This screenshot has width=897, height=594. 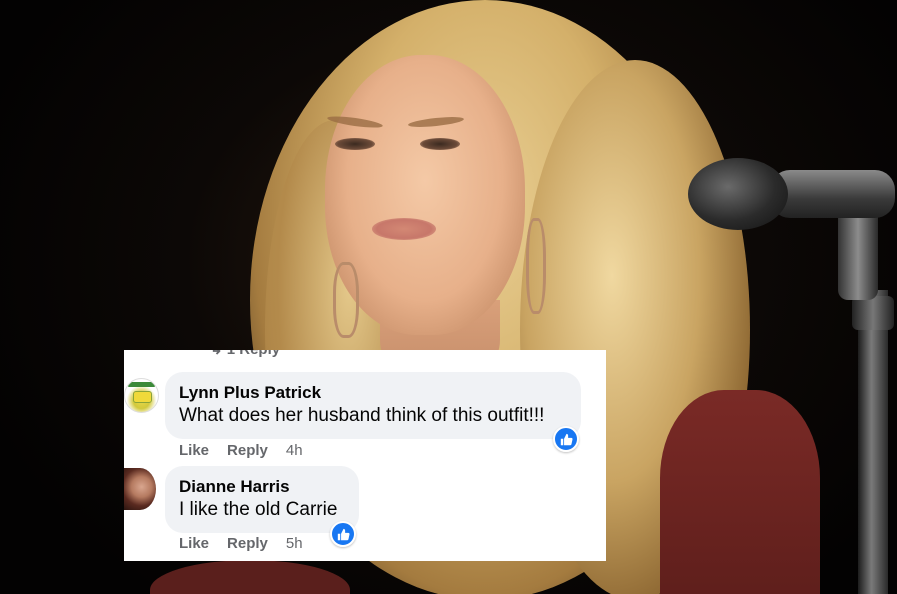 What do you see at coordinates (250, 577) in the screenshot?
I see `dress-shoulder` at bounding box center [250, 577].